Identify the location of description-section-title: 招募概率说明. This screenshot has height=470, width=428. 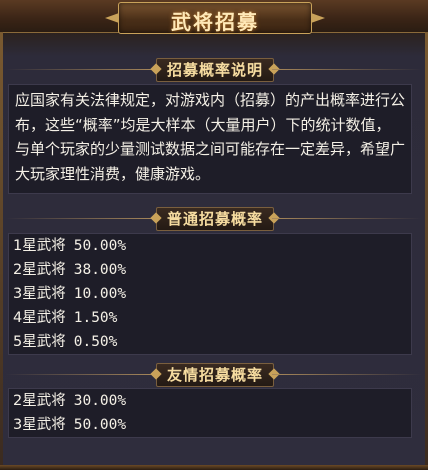
(215, 70).